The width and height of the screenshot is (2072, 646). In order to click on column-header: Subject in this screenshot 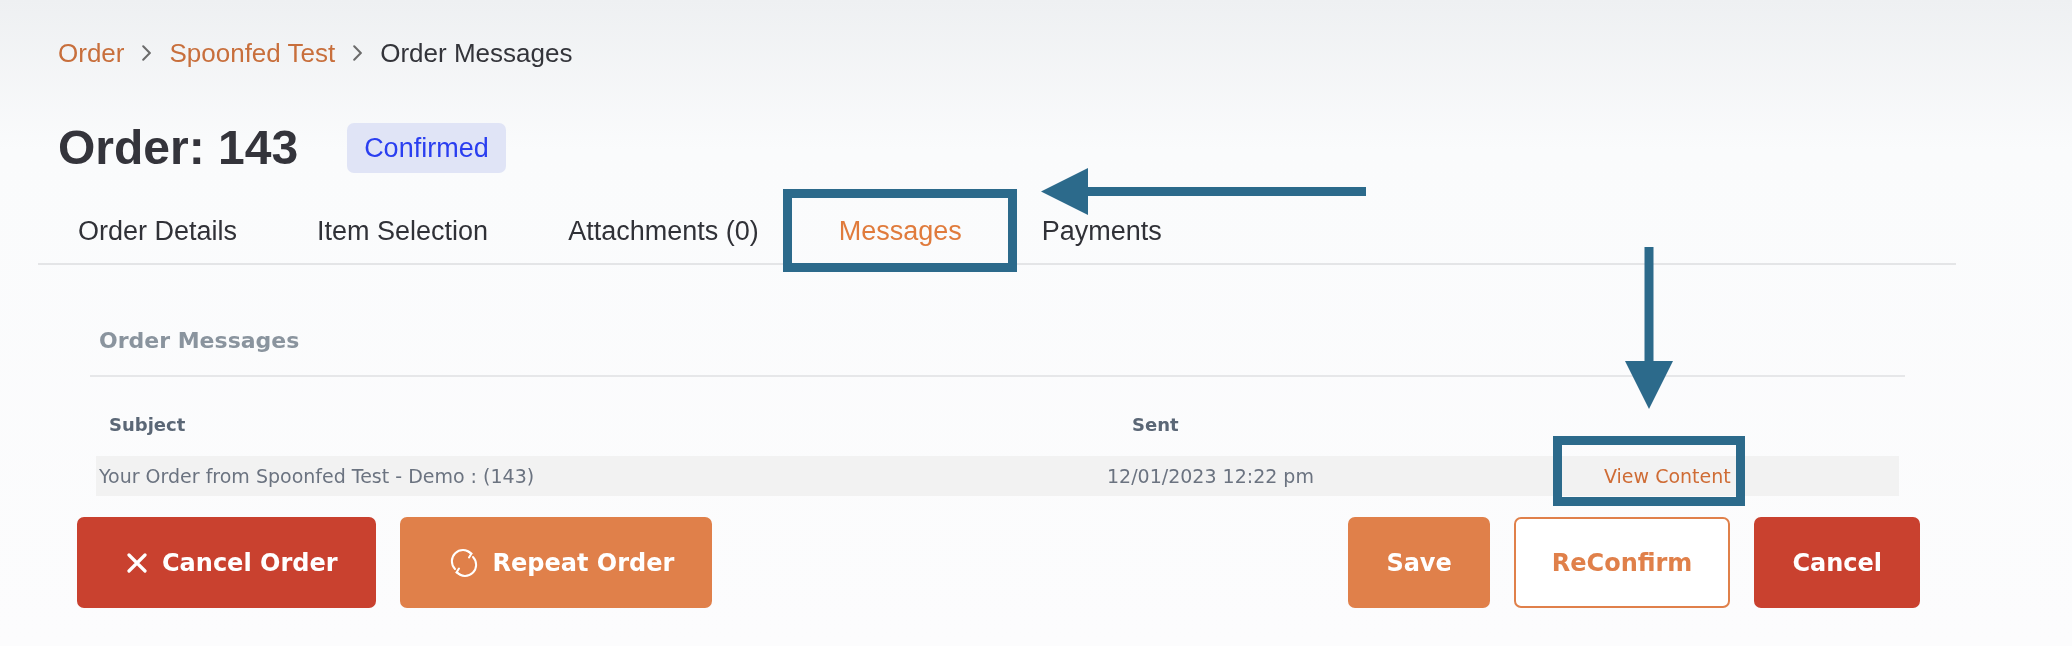, I will do `click(147, 425)`.